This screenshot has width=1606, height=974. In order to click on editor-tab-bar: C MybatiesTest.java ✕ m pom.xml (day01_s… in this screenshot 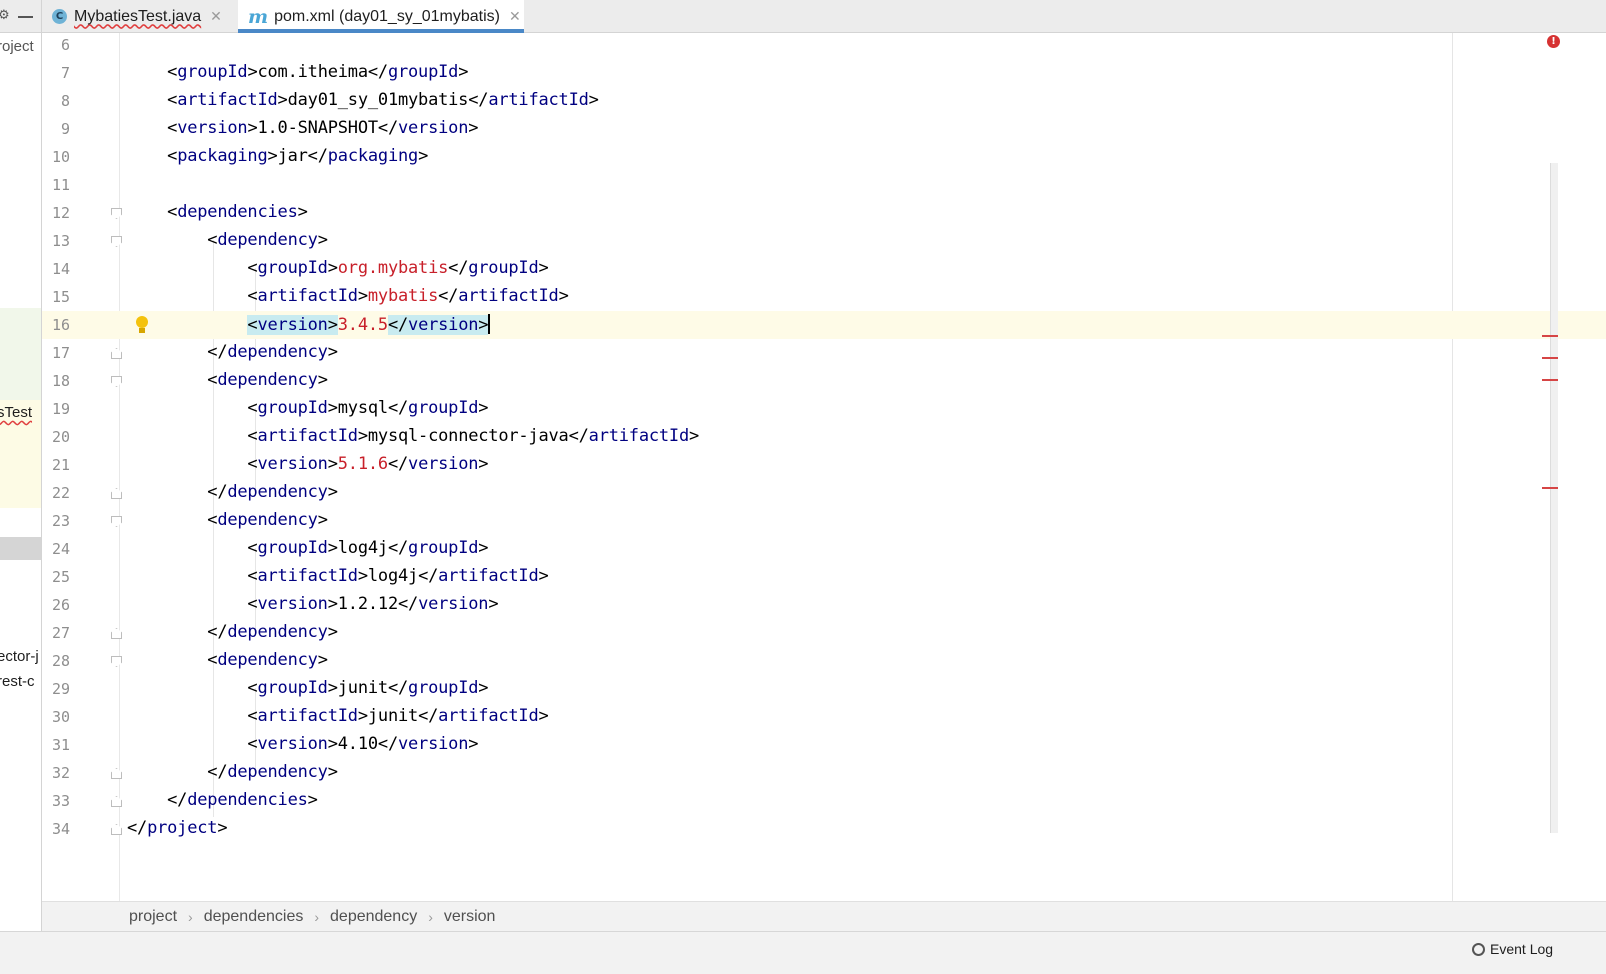, I will do `click(824, 16)`.